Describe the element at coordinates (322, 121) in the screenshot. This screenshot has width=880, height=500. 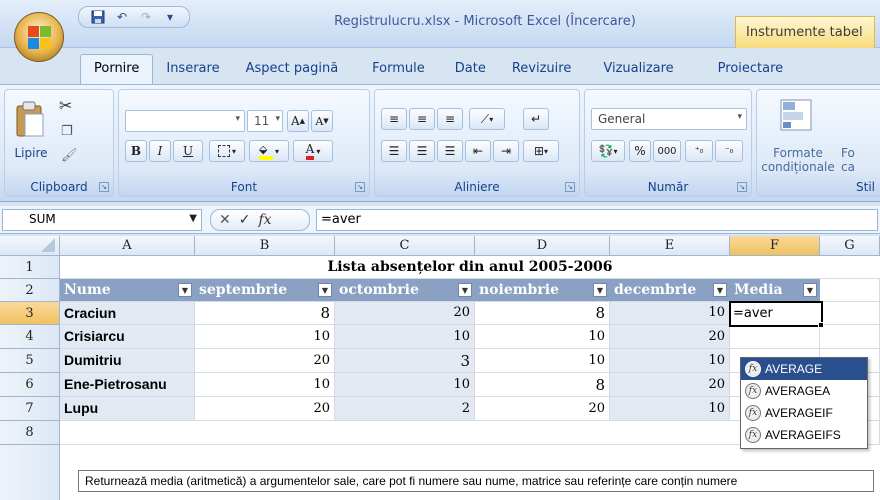
I see `shrink-font-button: A ▼` at that location.